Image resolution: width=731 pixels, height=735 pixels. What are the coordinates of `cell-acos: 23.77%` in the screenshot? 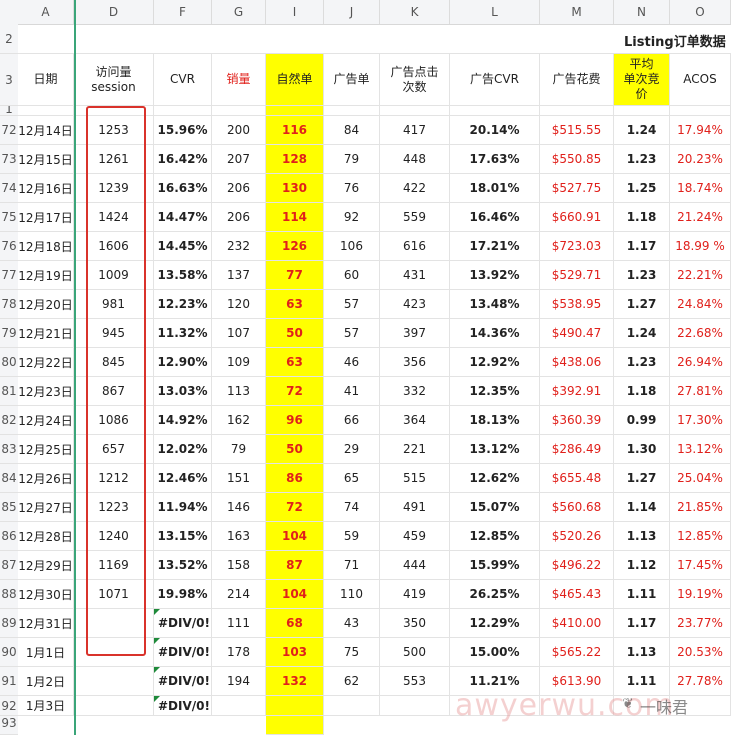 It's located at (700, 623).